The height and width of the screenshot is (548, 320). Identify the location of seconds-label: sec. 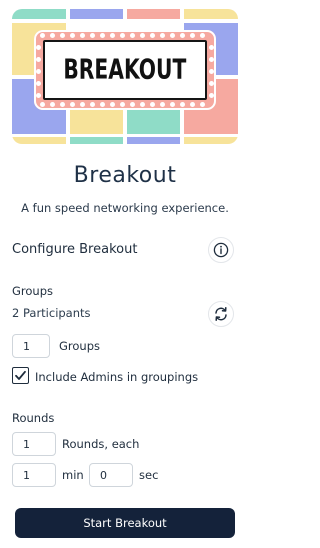
(149, 475).